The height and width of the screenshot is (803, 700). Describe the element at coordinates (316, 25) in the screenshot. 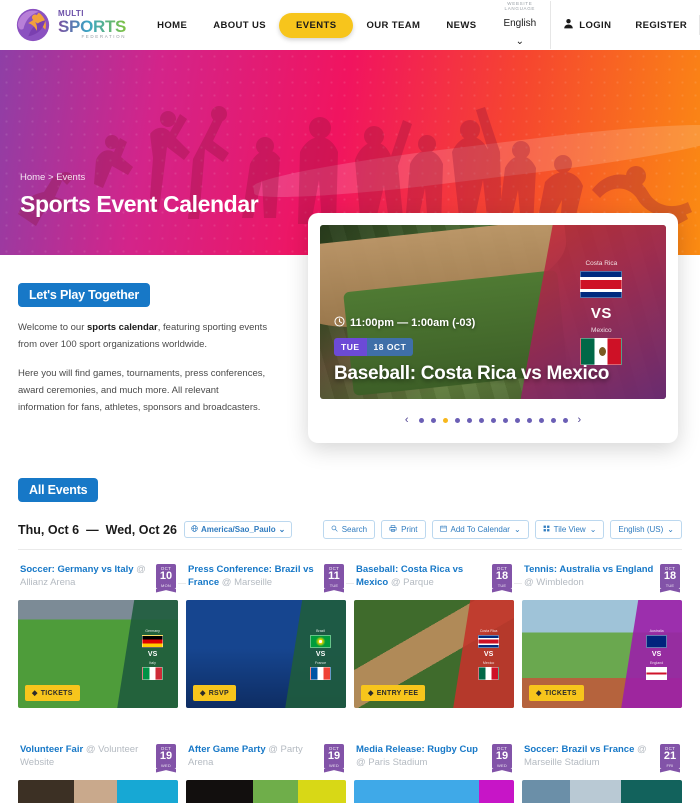

I see `nav-item-events: EVENTS` at that location.